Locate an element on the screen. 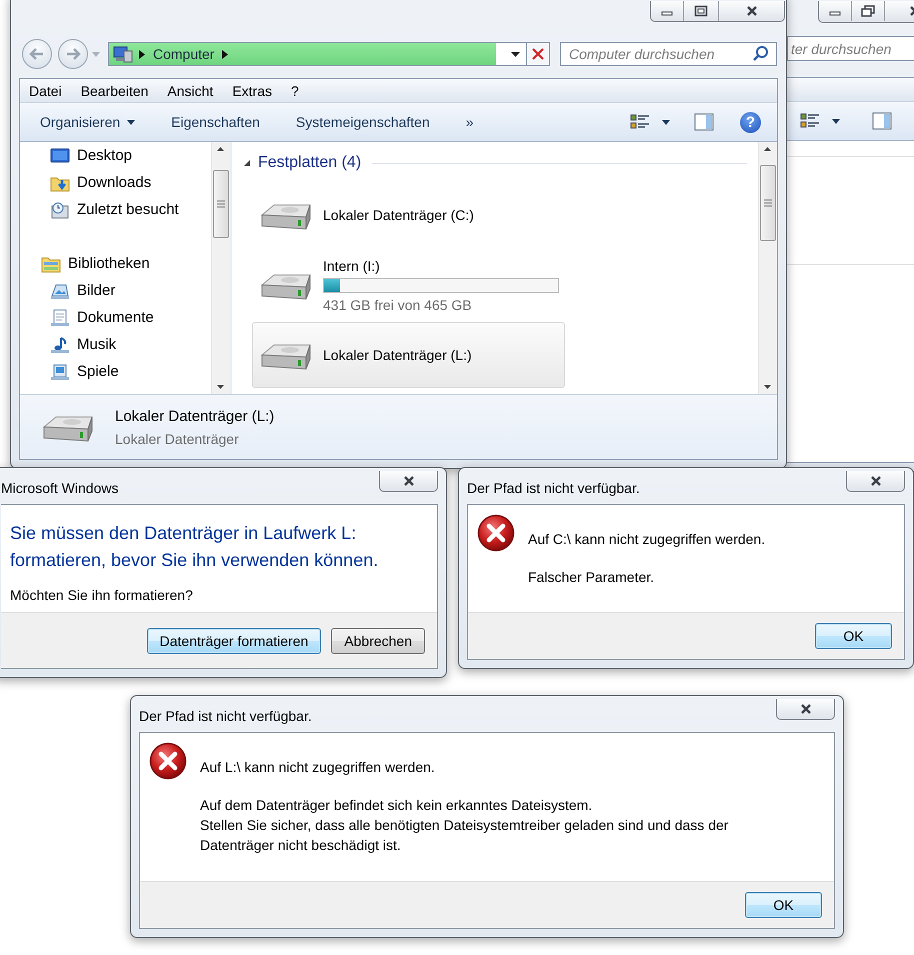 This screenshot has width=914, height=955. drive-label: Lokaler Datenträger (C:) is located at coordinates (398, 215).